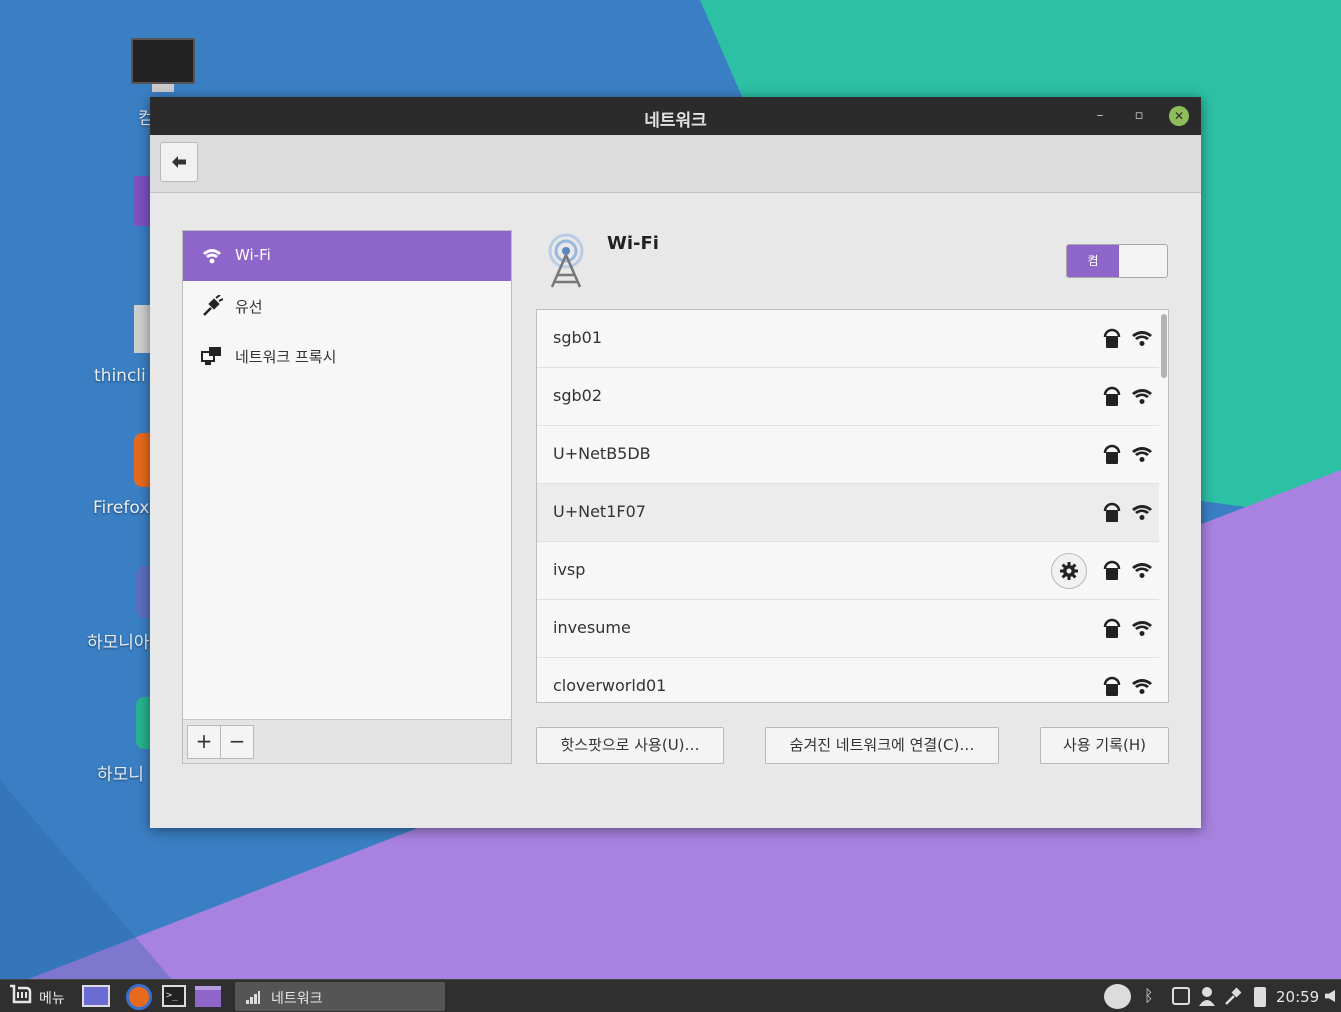 This screenshot has height=1012, width=1341. Describe the element at coordinates (253, 997) in the screenshot. I see `network-status-icon` at that location.